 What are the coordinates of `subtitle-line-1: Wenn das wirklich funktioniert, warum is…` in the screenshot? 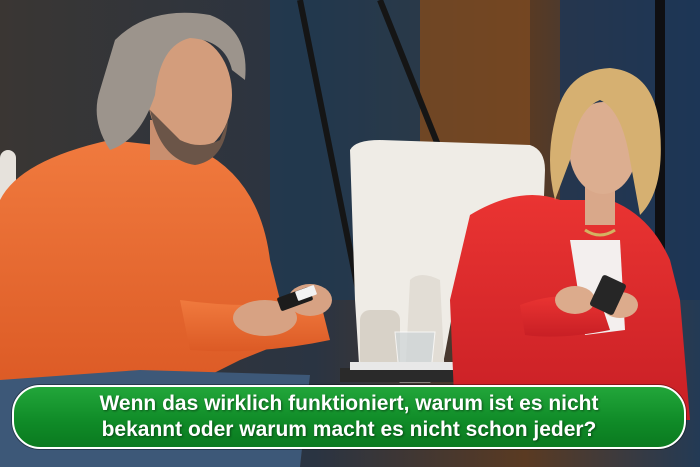 It's located at (349, 403).